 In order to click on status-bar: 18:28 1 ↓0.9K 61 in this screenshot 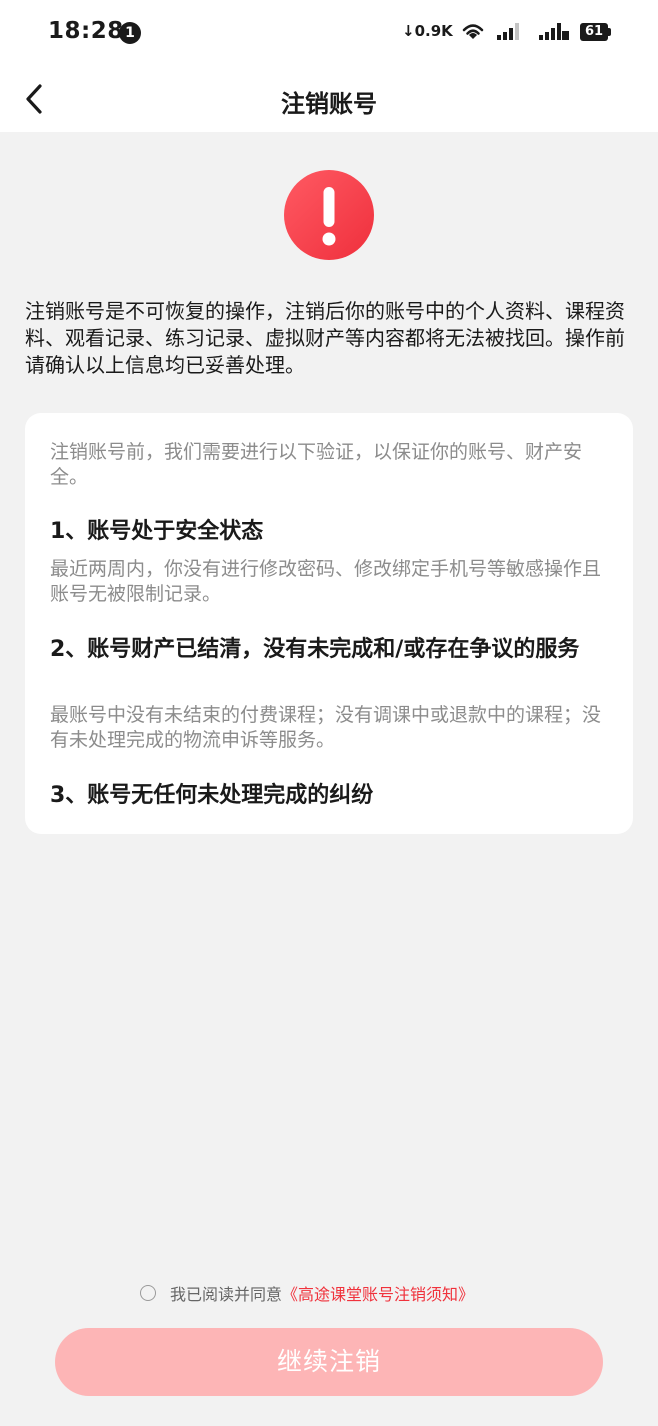, I will do `click(329, 33)`.